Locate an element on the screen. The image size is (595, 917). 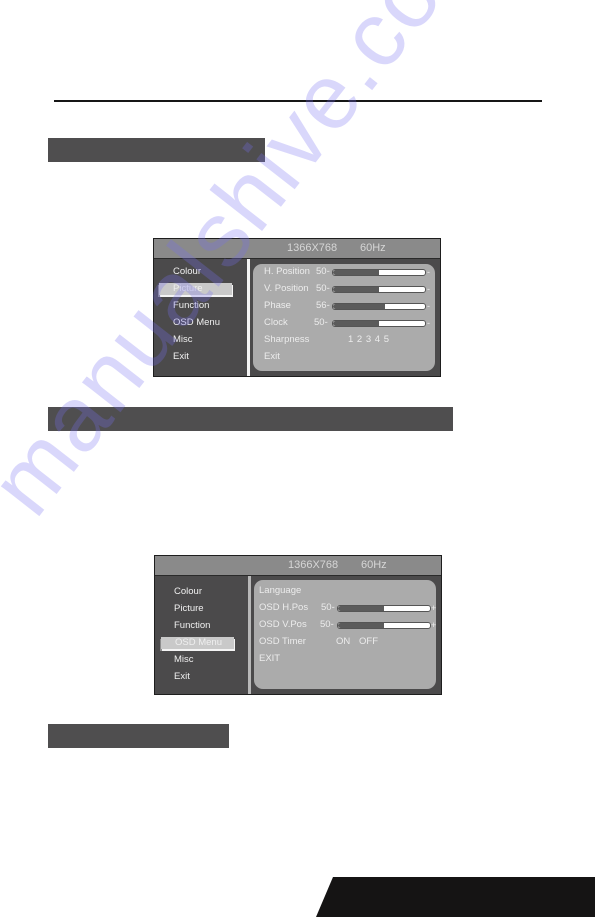
h-position-row: H. Position 50- - is located at coordinates (347, 272).